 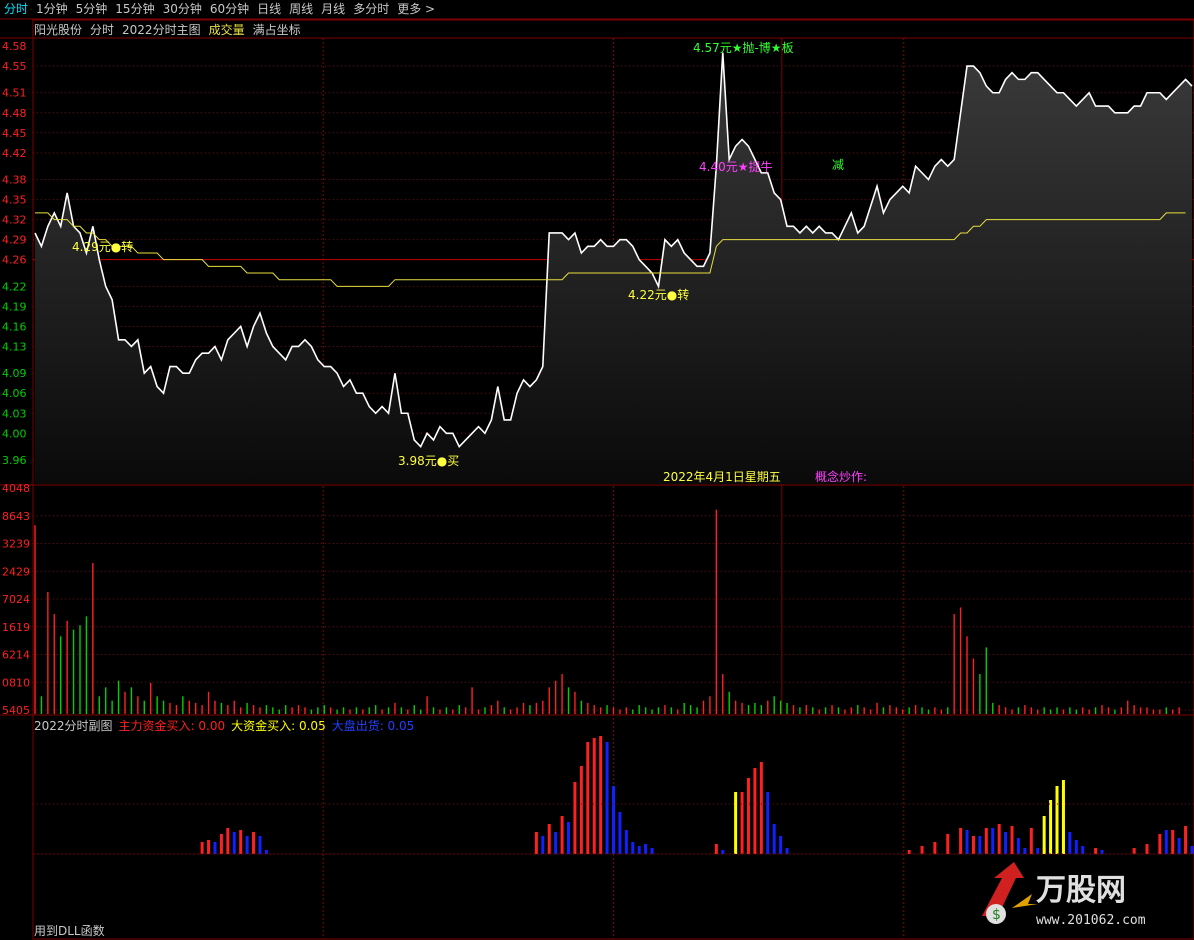 What do you see at coordinates (14, 66) in the screenshot?
I see `price-tick: 4.55` at bounding box center [14, 66].